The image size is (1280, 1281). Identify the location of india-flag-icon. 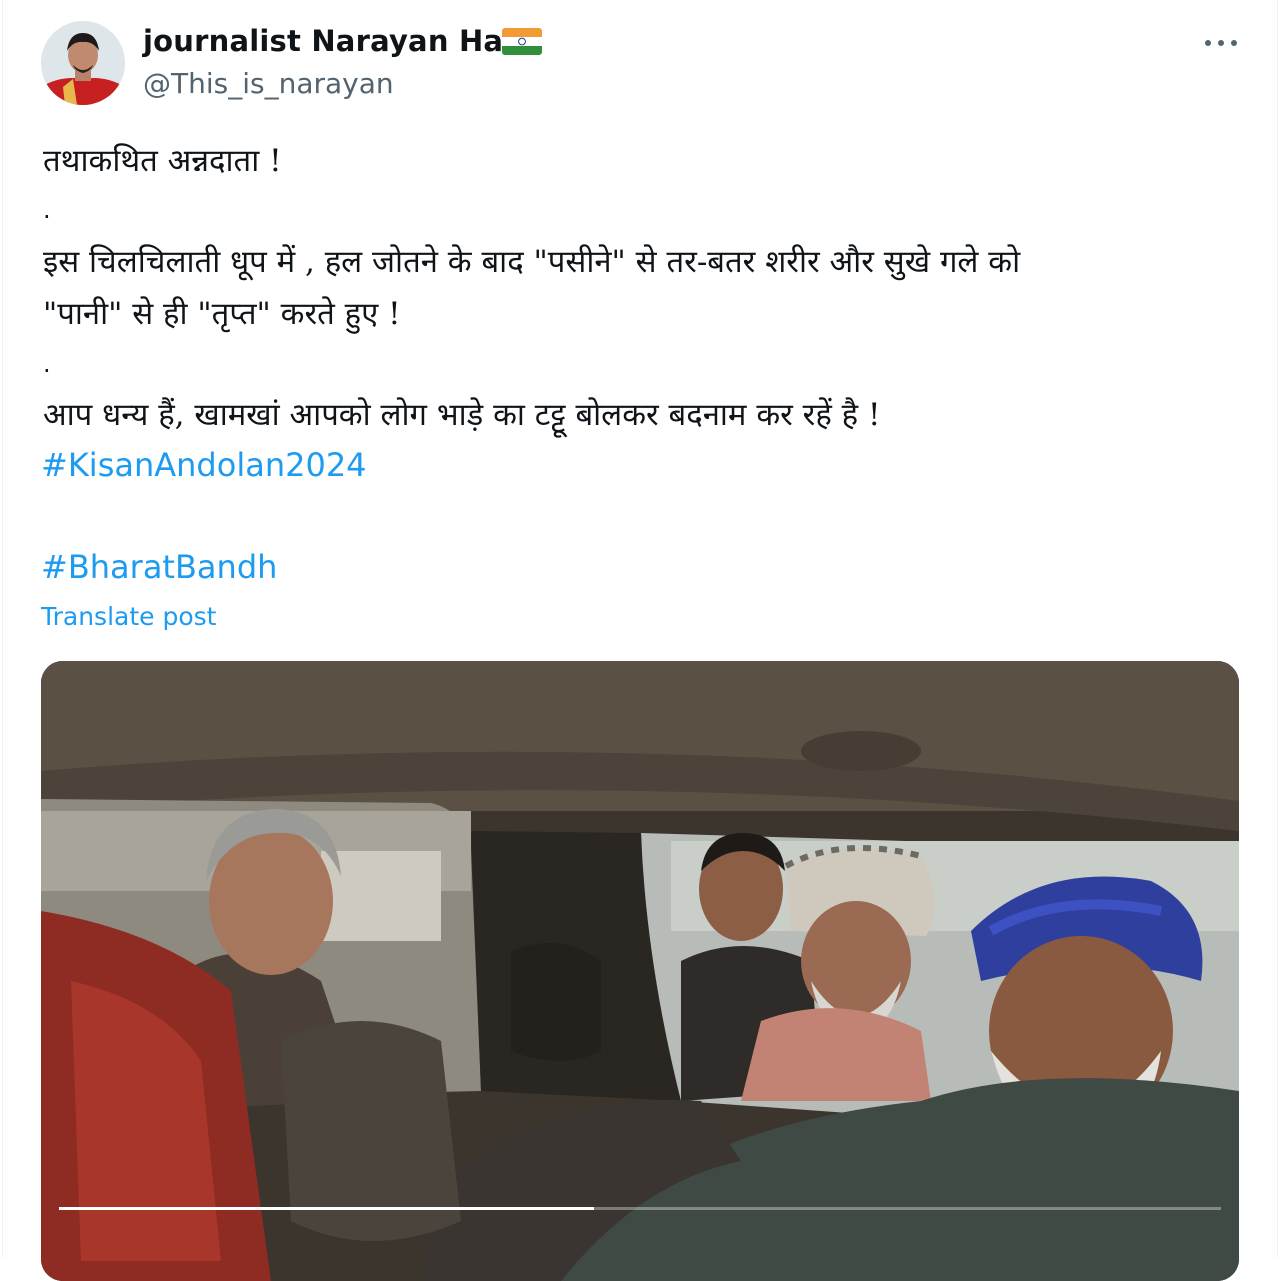
(522, 41).